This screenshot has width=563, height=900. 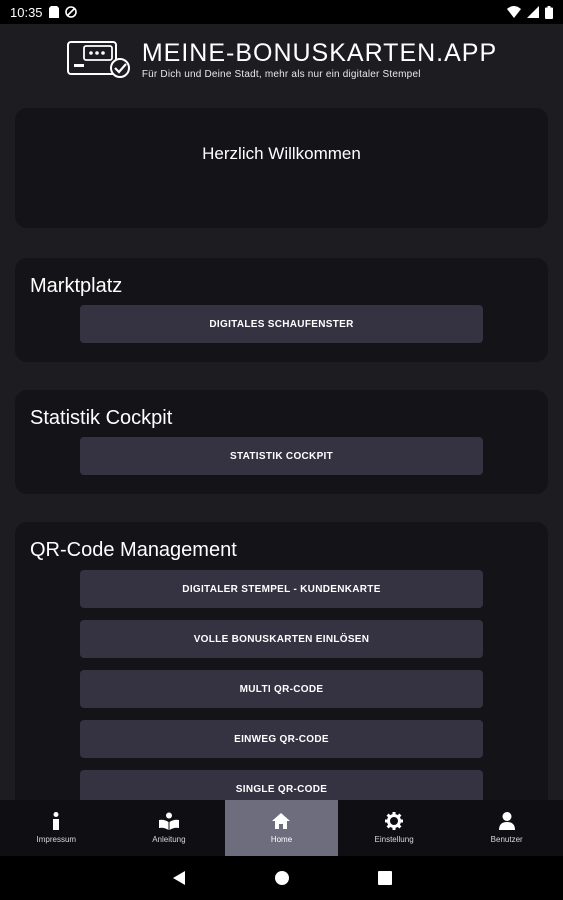 I want to click on nav-home: Home, so click(x=281, y=828).